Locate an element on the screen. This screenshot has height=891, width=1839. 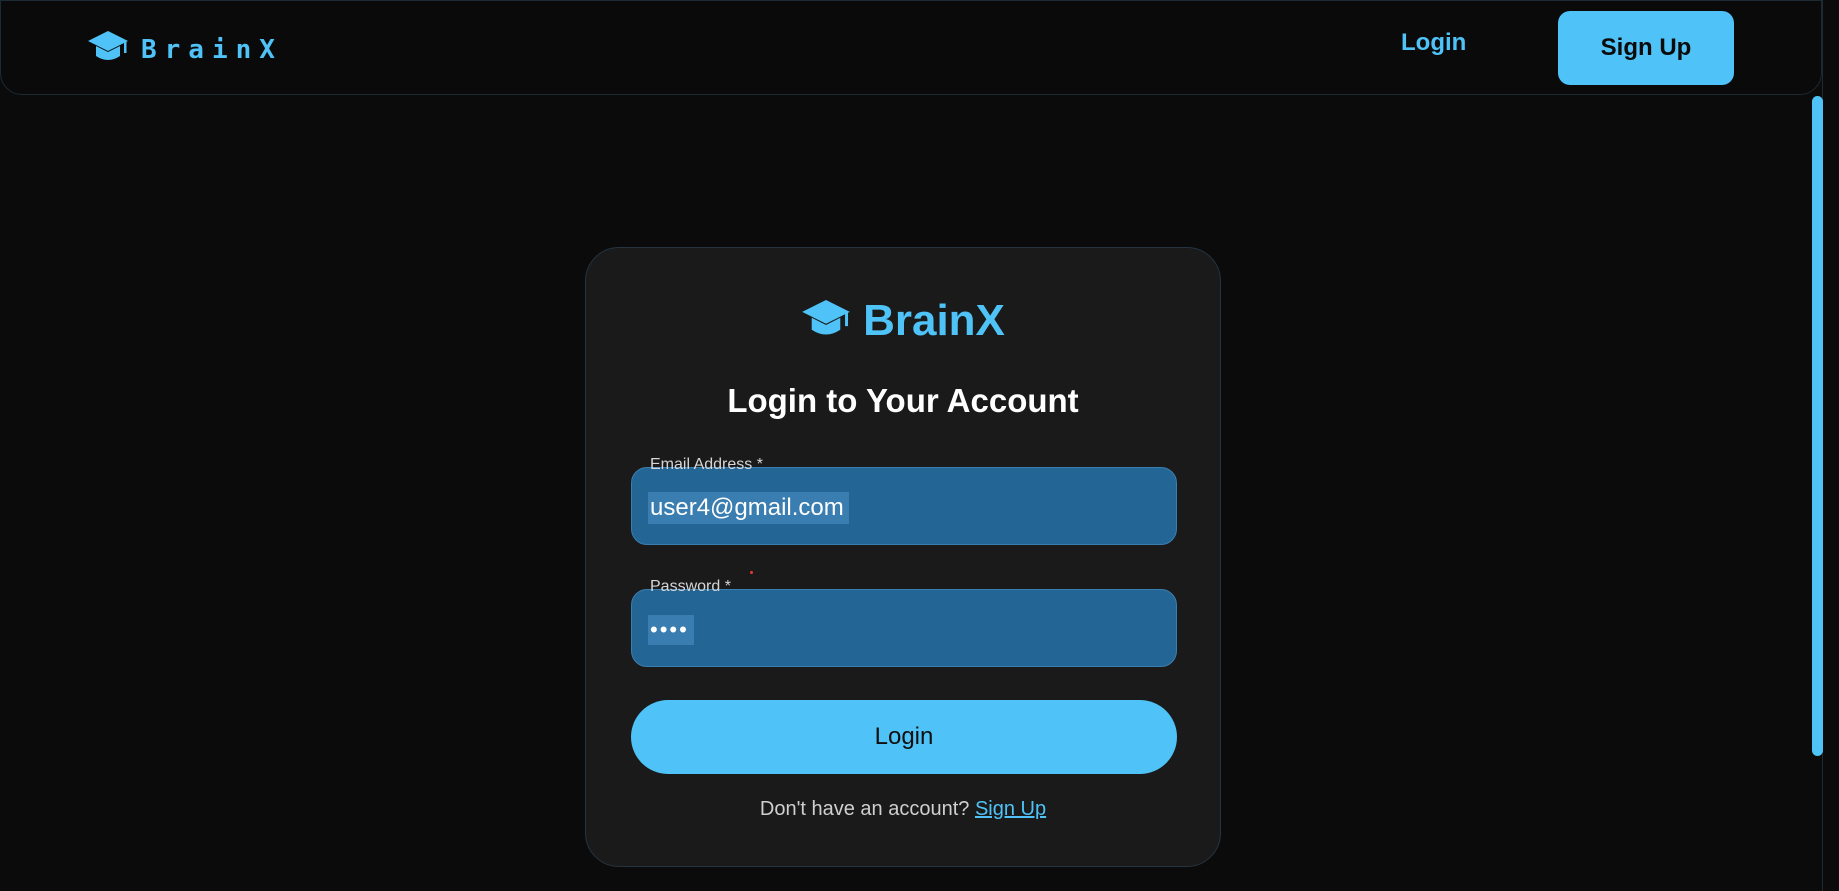
navbar-login-link: Login is located at coordinates (1433, 43).